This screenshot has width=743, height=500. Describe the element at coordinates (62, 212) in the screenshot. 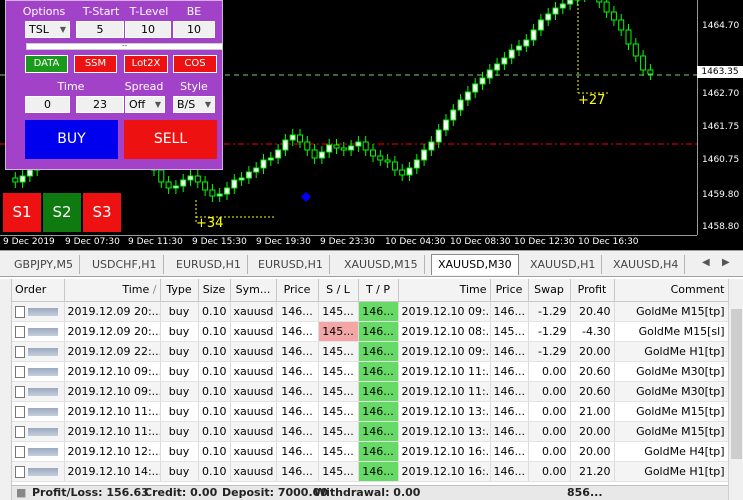

I see `s2-button: S2` at that location.